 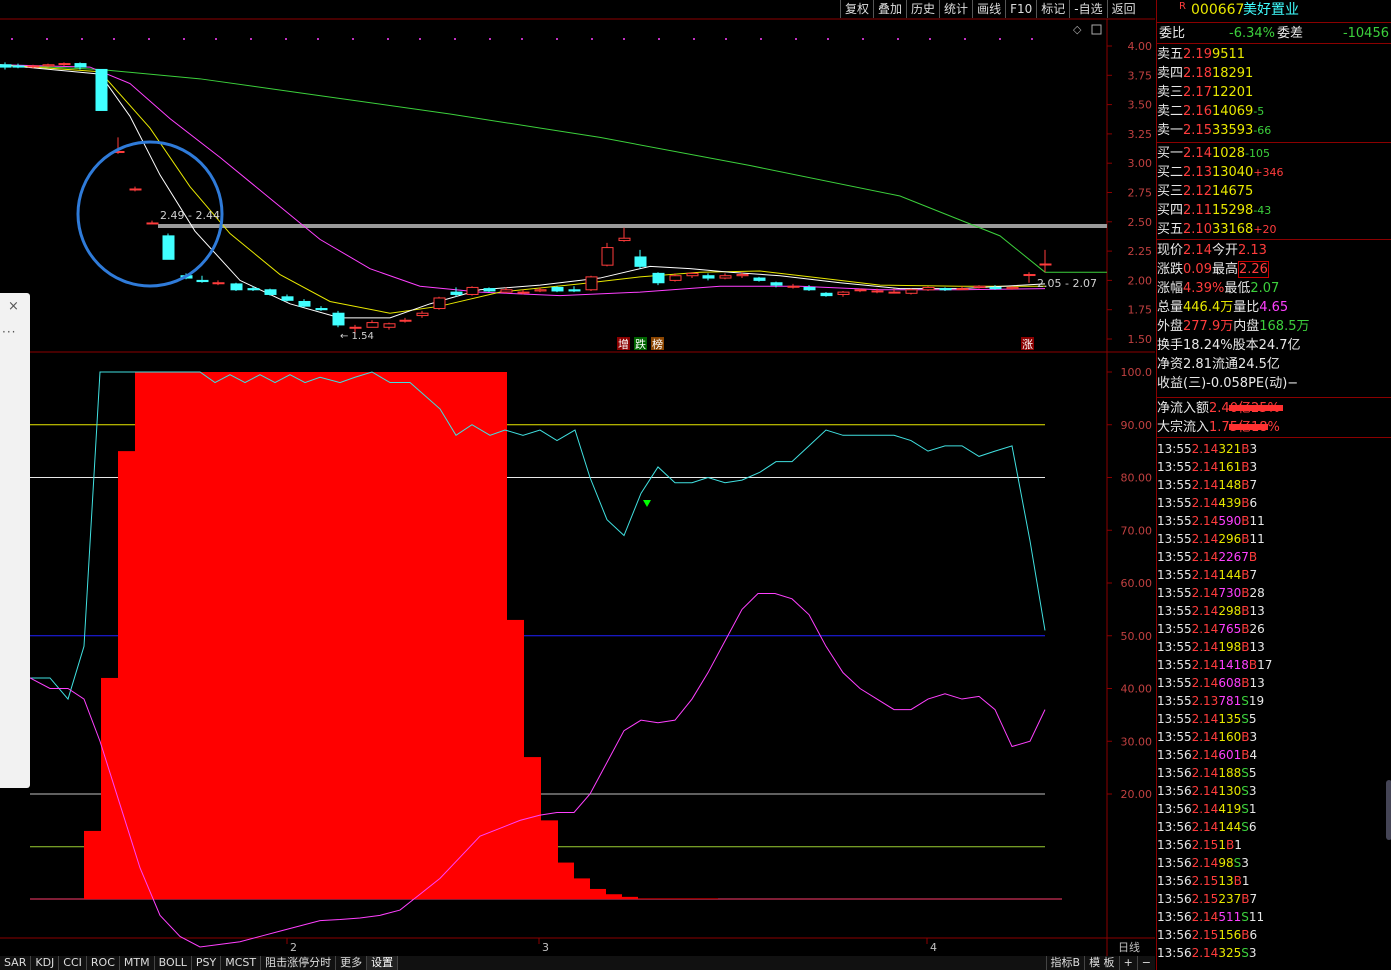 What do you see at coordinates (207, 963) in the screenshot?
I see `indicator-tab: PSY` at bounding box center [207, 963].